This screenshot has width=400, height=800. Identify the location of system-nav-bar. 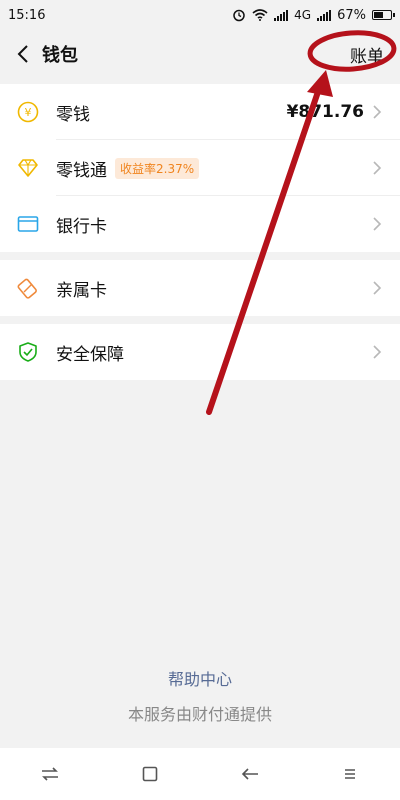
(200, 774).